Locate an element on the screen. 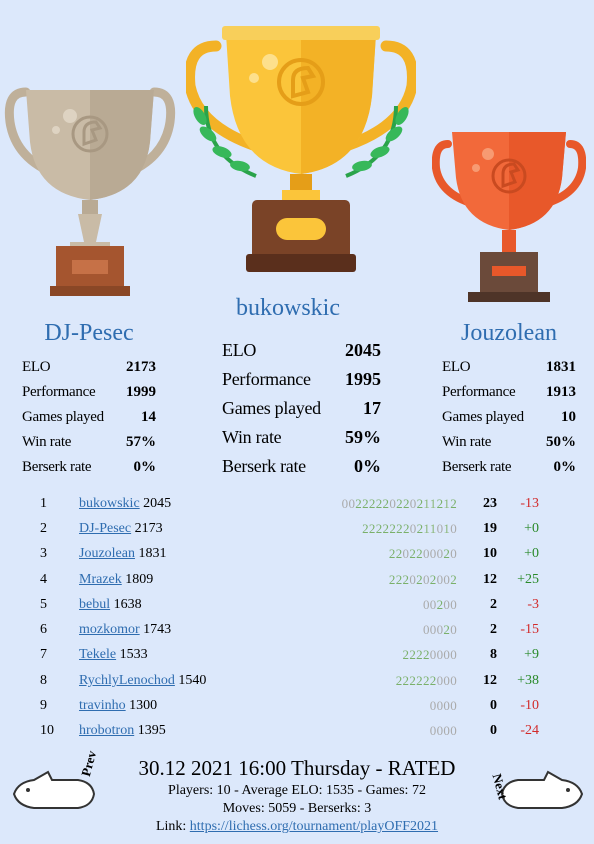 The width and height of the screenshot is (594, 844). score: 10 is located at coordinates (490, 554).